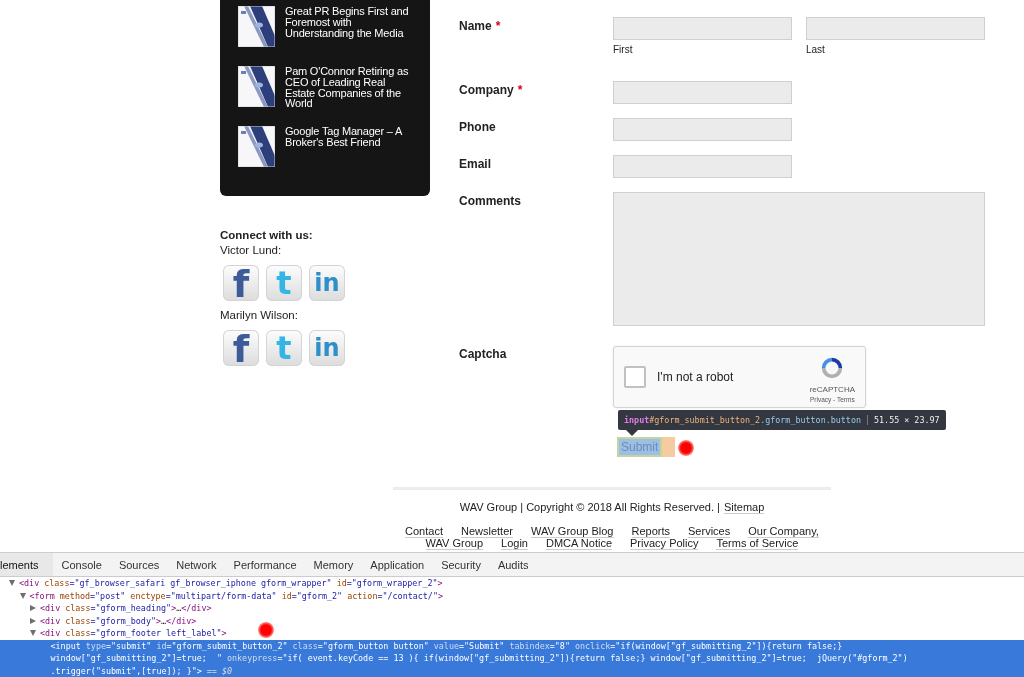 This screenshot has width=1024, height=677. I want to click on comments-field, so click(799, 259).